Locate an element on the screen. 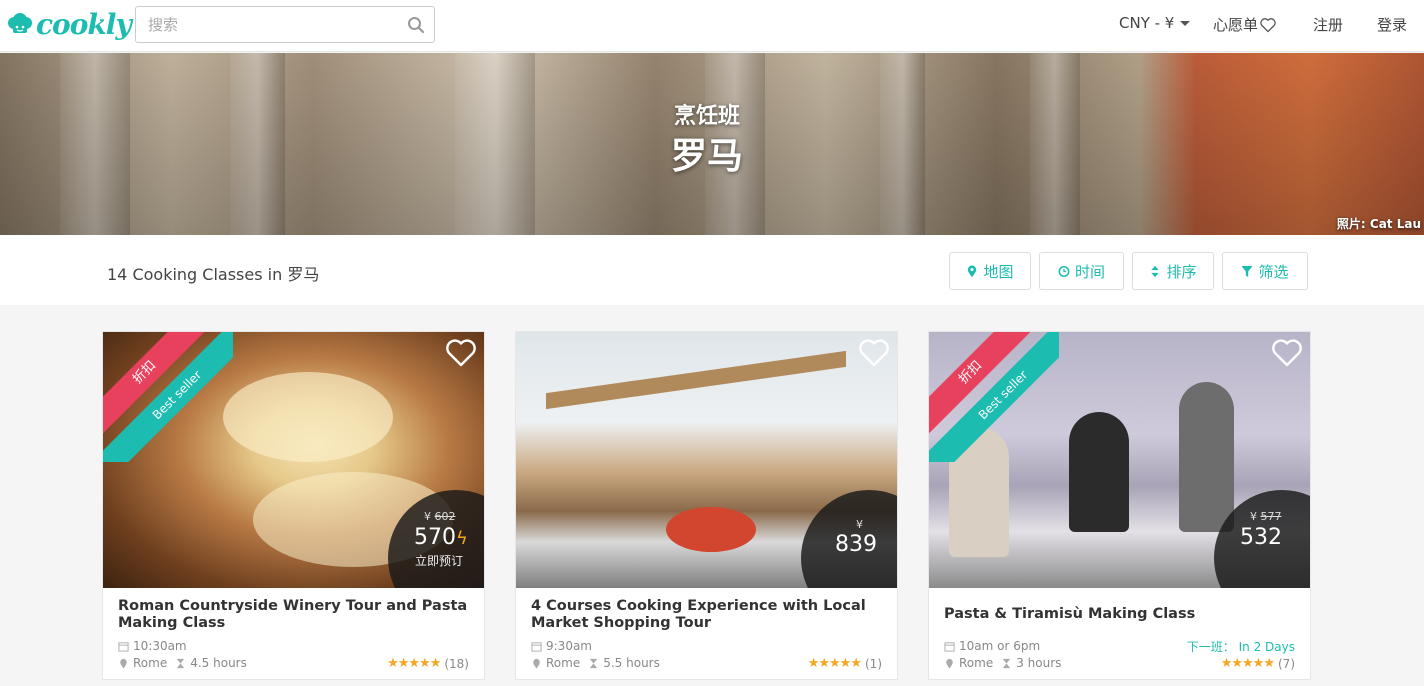 This screenshot has width=1424, height=686. time-button-label: 时间 is located at coordinates (1089, 271).